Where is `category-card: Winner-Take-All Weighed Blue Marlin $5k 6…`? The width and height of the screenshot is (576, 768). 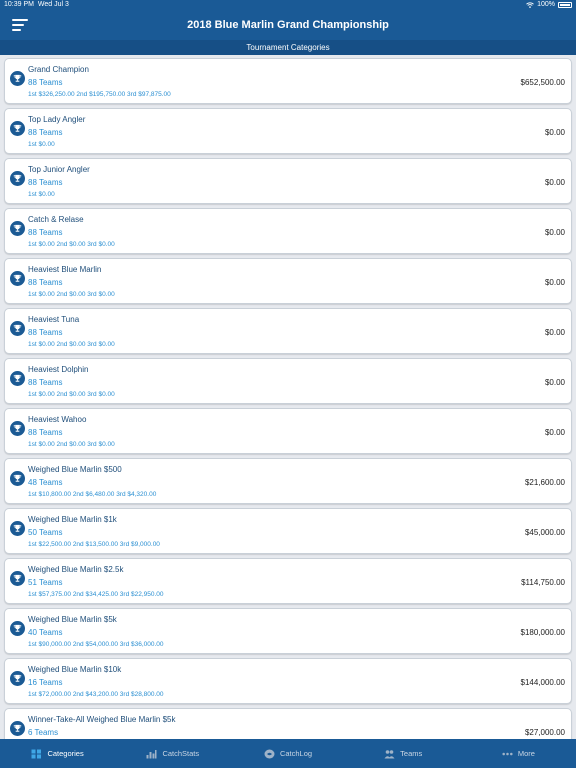
category-card: Winner-Take-All Weighed Blue Marlin $5k 6… is located at coordinates (288, 723).